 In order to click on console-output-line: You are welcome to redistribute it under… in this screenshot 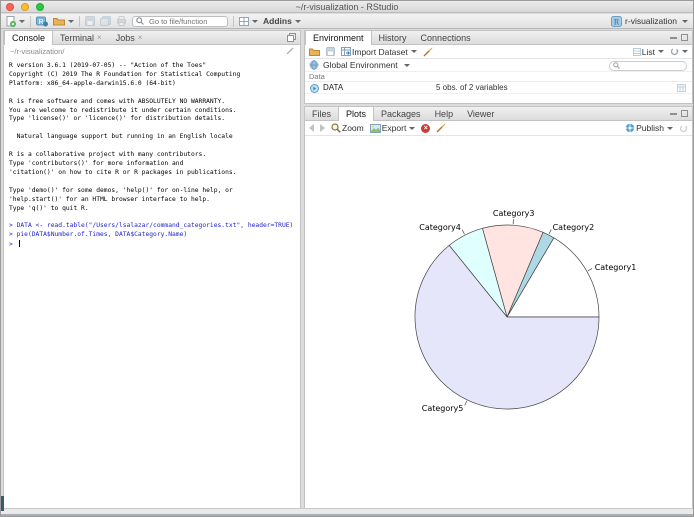, I will do `click(123, 110)`.